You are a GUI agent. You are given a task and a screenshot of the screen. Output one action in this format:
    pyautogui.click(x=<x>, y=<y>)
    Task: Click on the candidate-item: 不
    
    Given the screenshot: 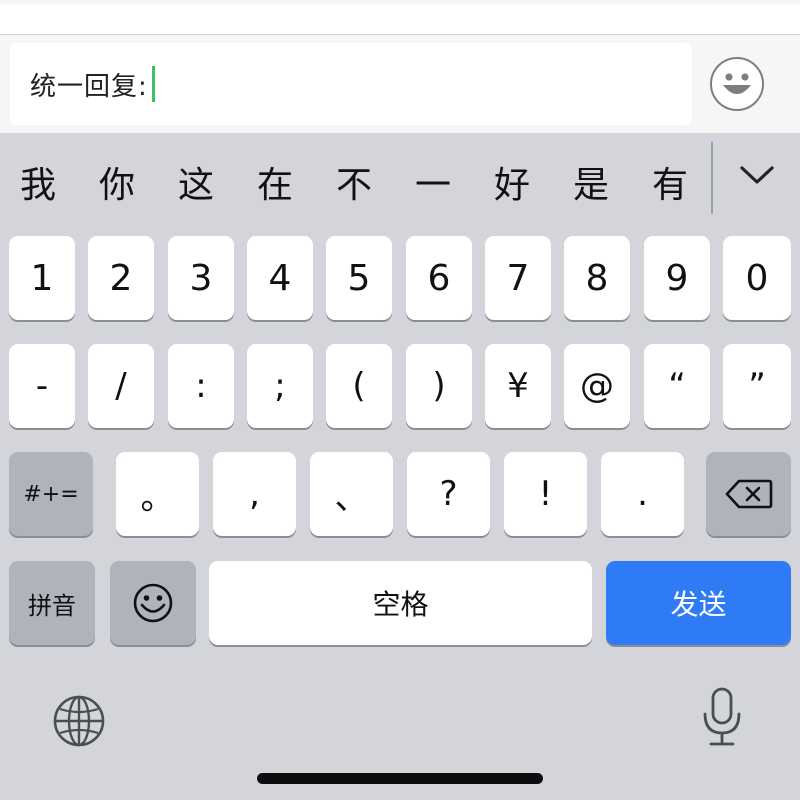 What is the action you would take?
    pyautogui.click(x=354, y=182)
    